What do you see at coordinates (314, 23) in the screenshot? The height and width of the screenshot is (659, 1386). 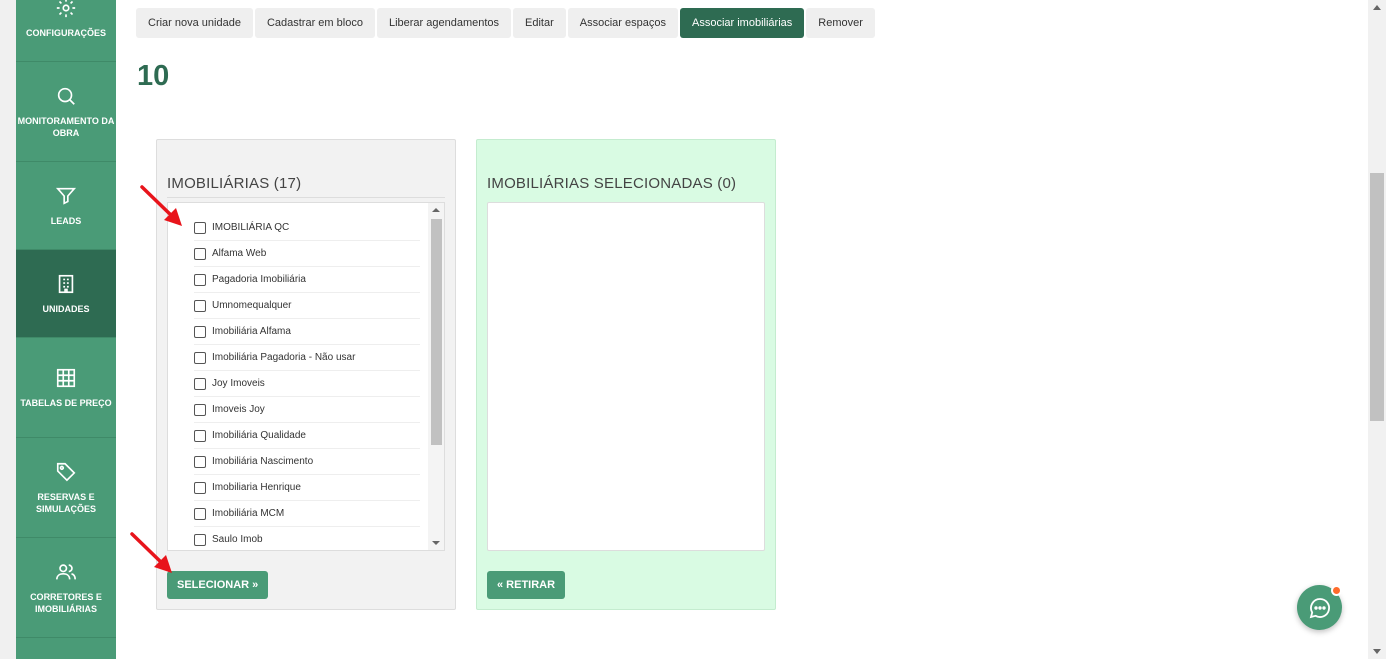 I see `bulk-register-button: Cadastrar em bloco` at bounding box center [314, 23].